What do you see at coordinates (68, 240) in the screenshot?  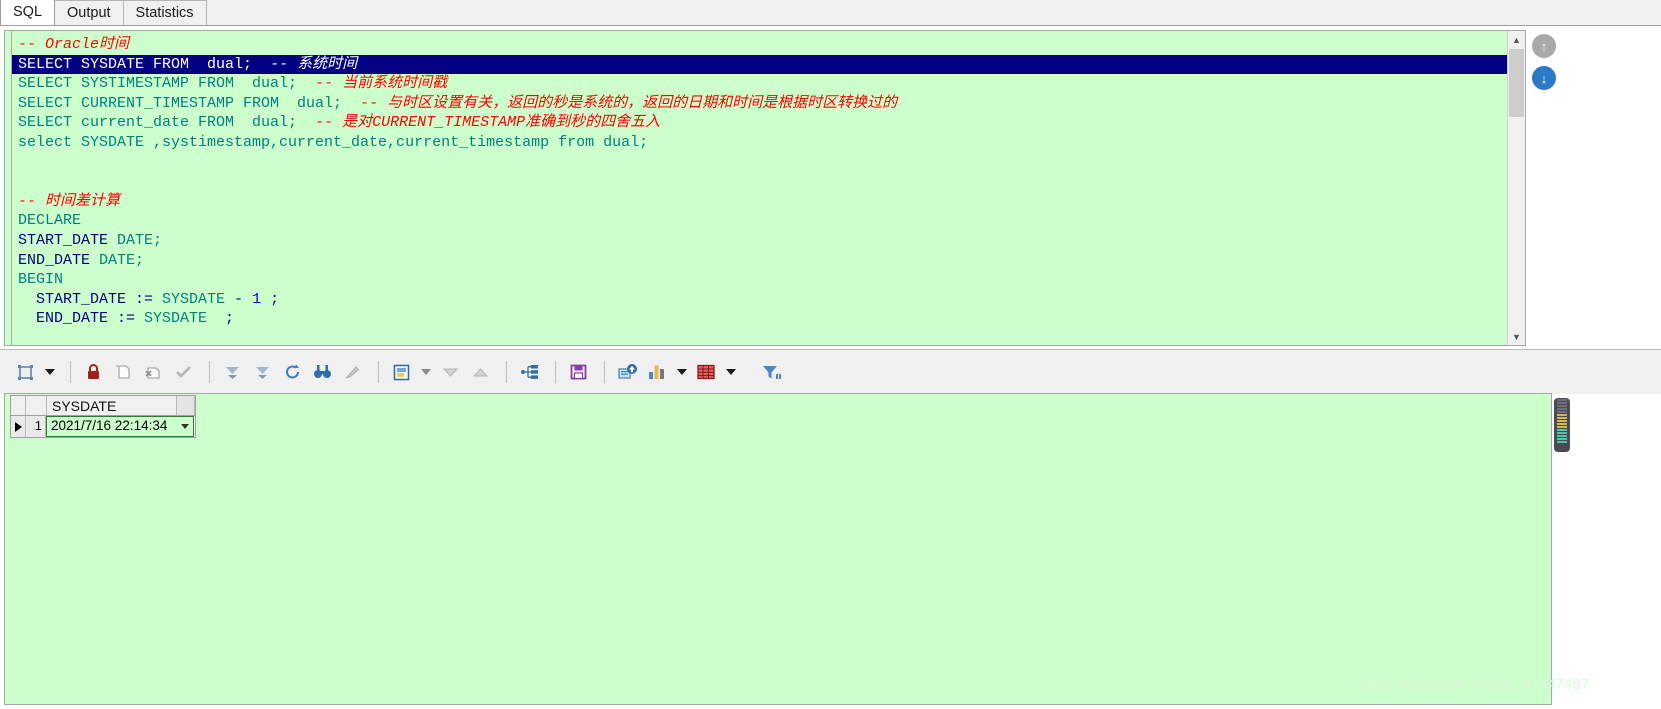 I see `code-token: START_DATE` at bounding box center [68, 240].